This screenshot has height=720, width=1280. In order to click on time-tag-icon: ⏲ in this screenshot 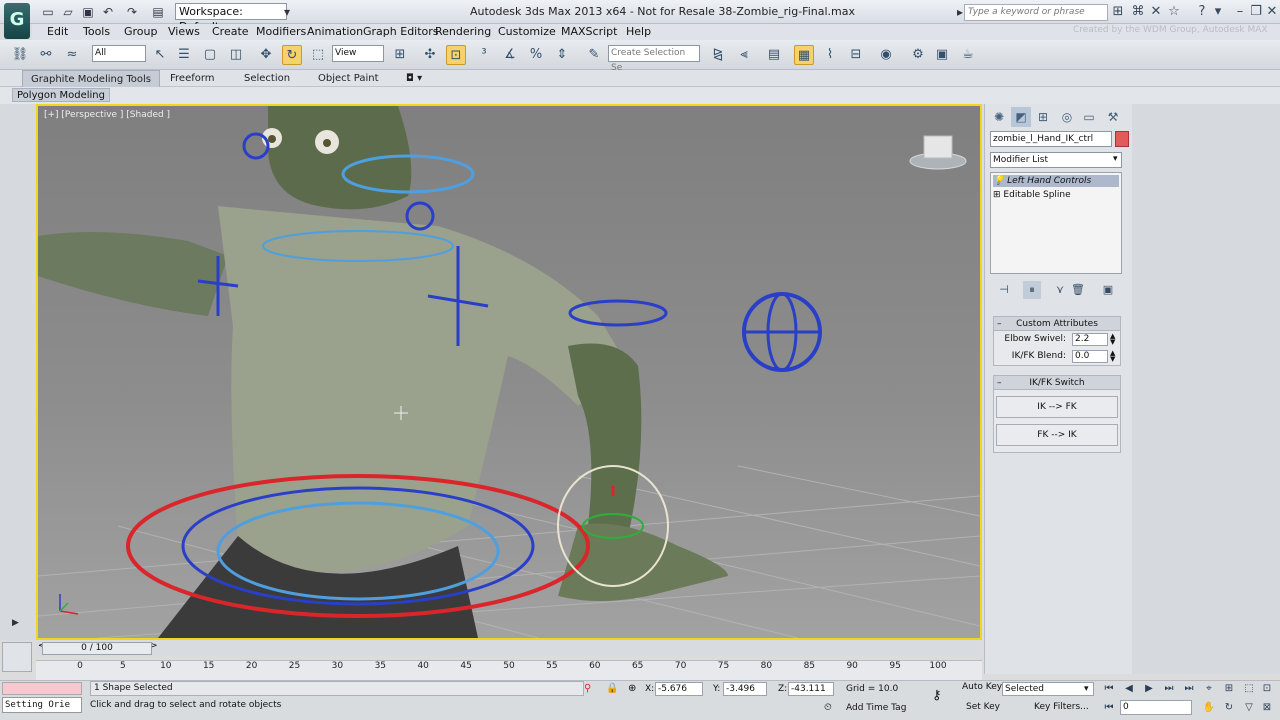, I will do `click(828, 707)`.